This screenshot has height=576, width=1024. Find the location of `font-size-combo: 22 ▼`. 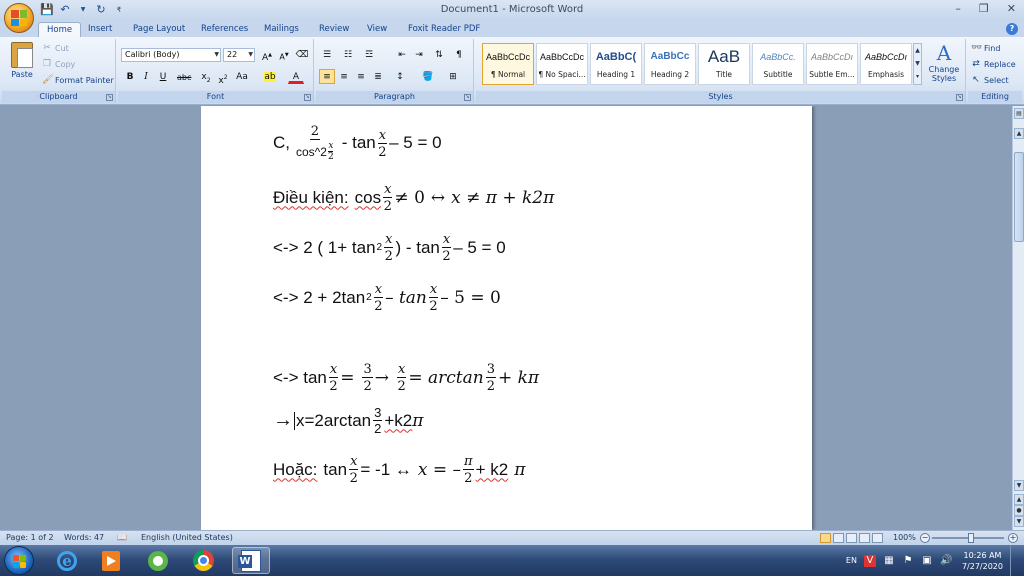

font-size-combo: 22 ▼ is located at coordinates (239, 55).